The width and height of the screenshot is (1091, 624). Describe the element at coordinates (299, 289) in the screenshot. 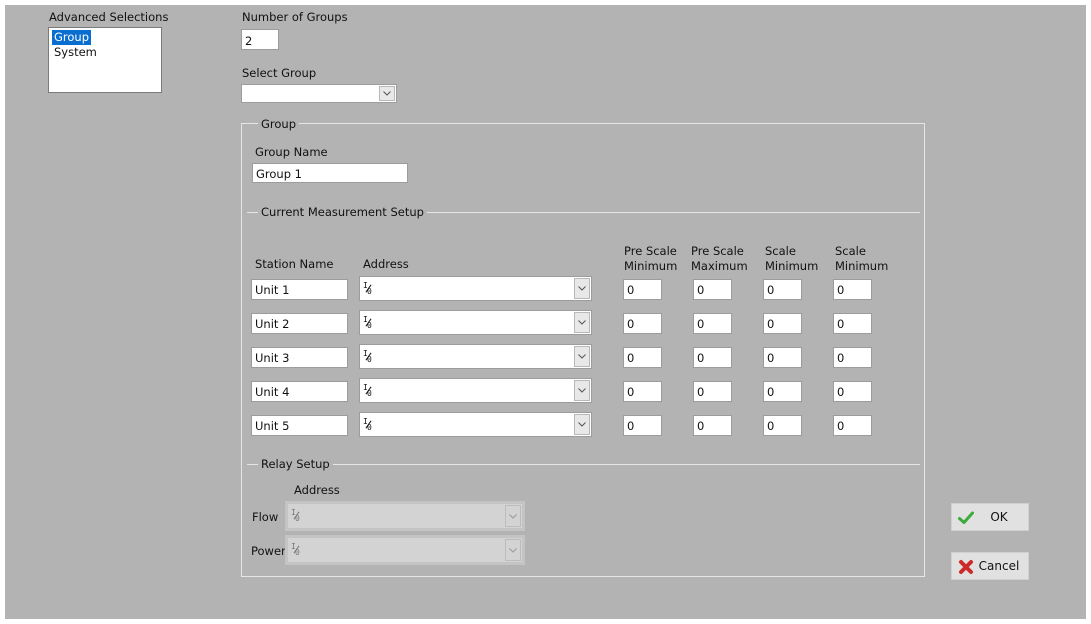

I see `station-name-input: Unit 1` at that location.